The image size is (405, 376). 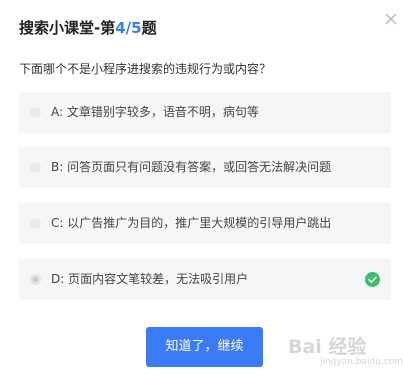 What do you see at coordinates (35, 279) in the screenshot?
I see `radio-selected-icon` at bounding box center [35, 279].